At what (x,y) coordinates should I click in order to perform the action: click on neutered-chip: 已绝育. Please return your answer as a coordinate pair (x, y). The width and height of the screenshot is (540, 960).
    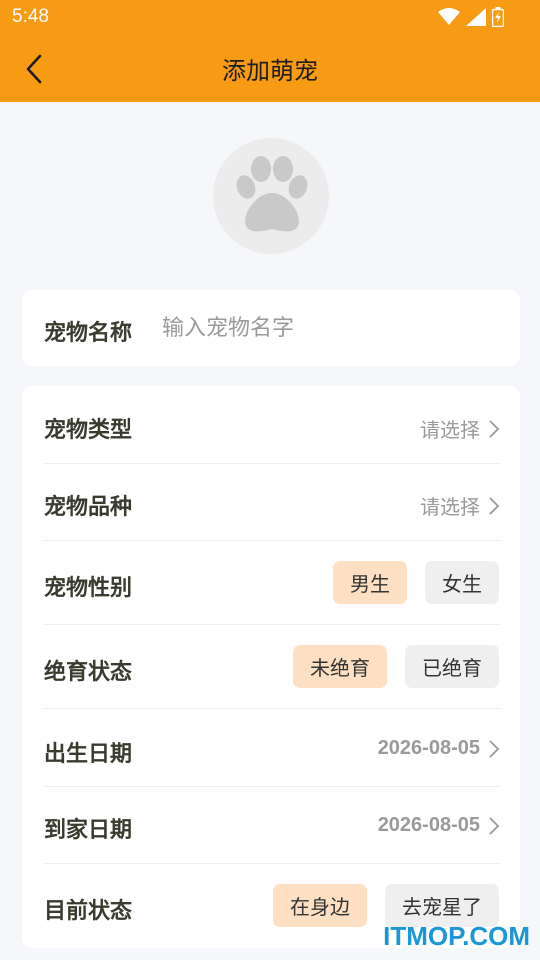
    Looking at the image, I should click on (452, 666).